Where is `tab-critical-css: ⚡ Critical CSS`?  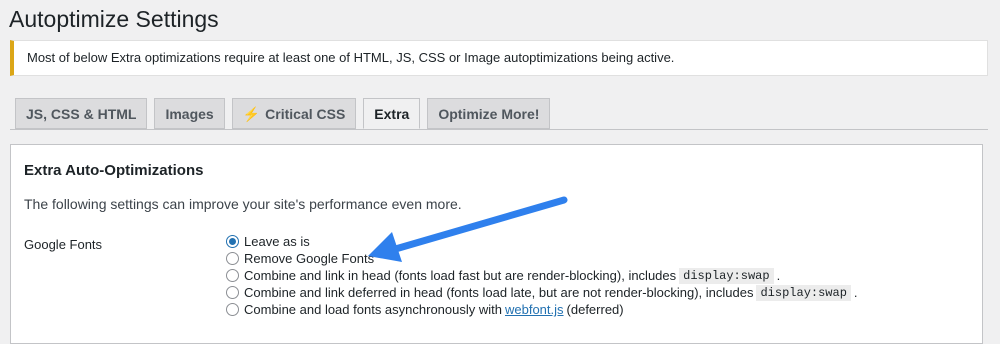
tab-critical-css: ⚡ Critical CSS is located at coordinates (294, 113).